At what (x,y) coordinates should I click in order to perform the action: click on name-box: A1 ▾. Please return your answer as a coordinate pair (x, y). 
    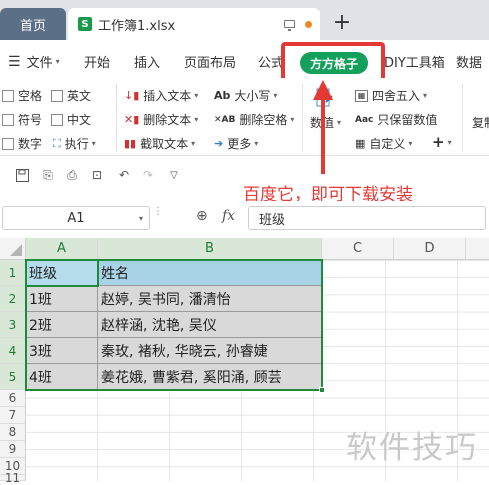
    Looking at the image, I should click on (76, 218).